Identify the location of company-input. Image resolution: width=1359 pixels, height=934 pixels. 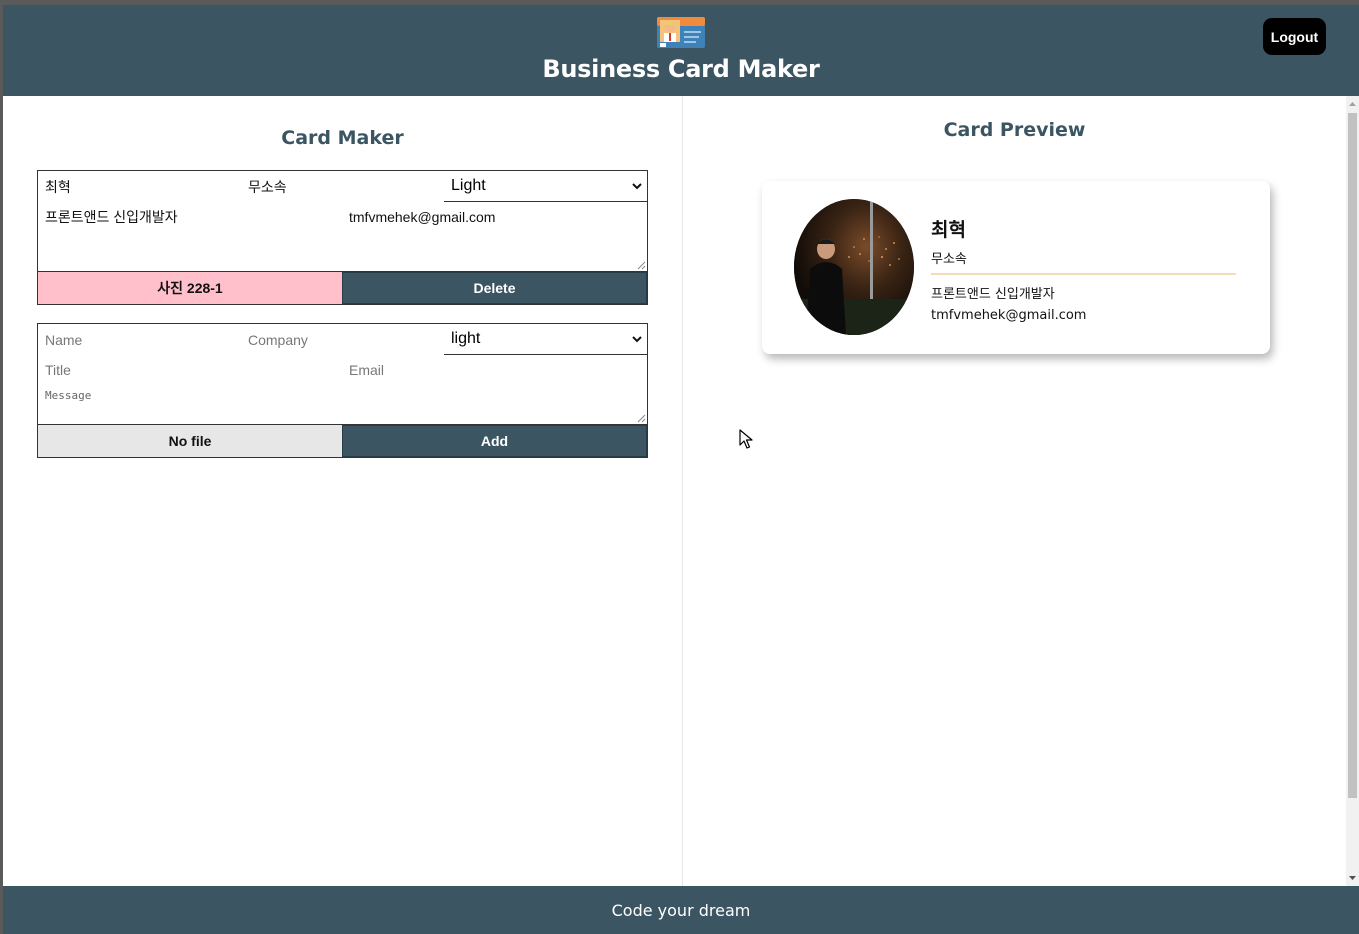
(342, 186).